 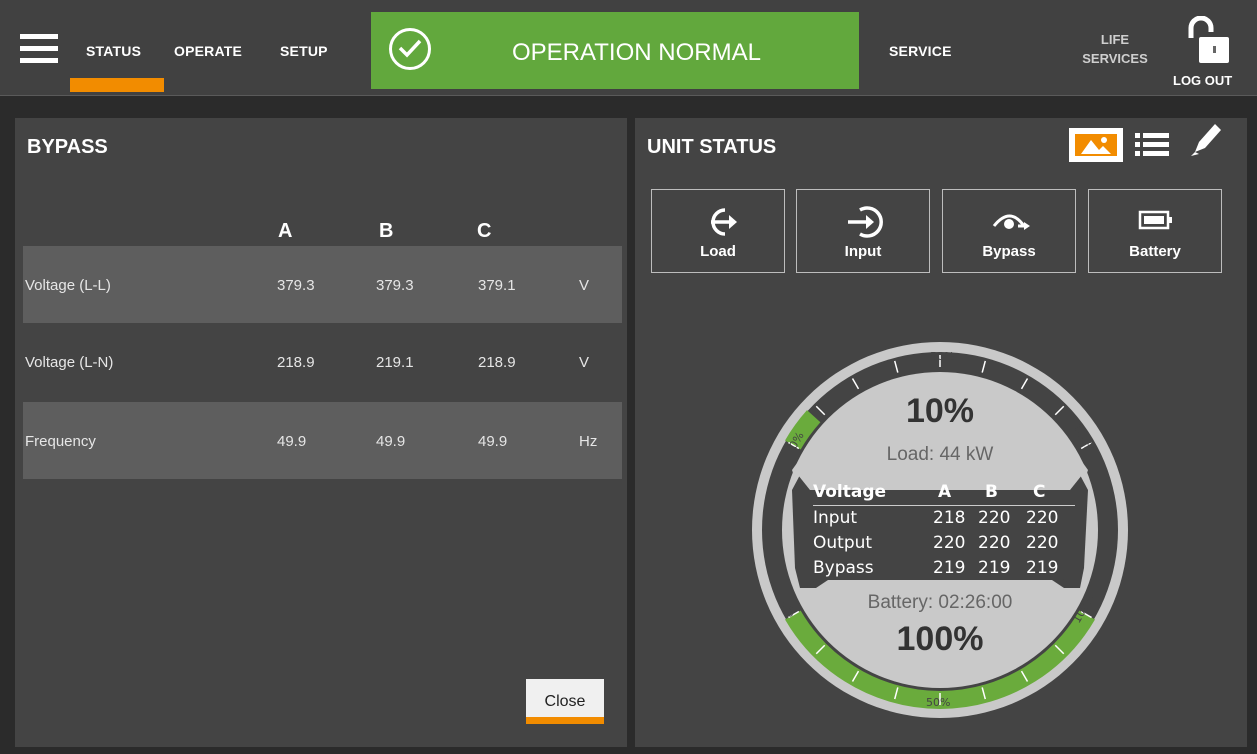 What do you see at coordinates (322, 284) in the screenshot?
I see `table-row: Voltage (L-L) 379.3 379.3 379.1 V` at bounding box center [322, 284].